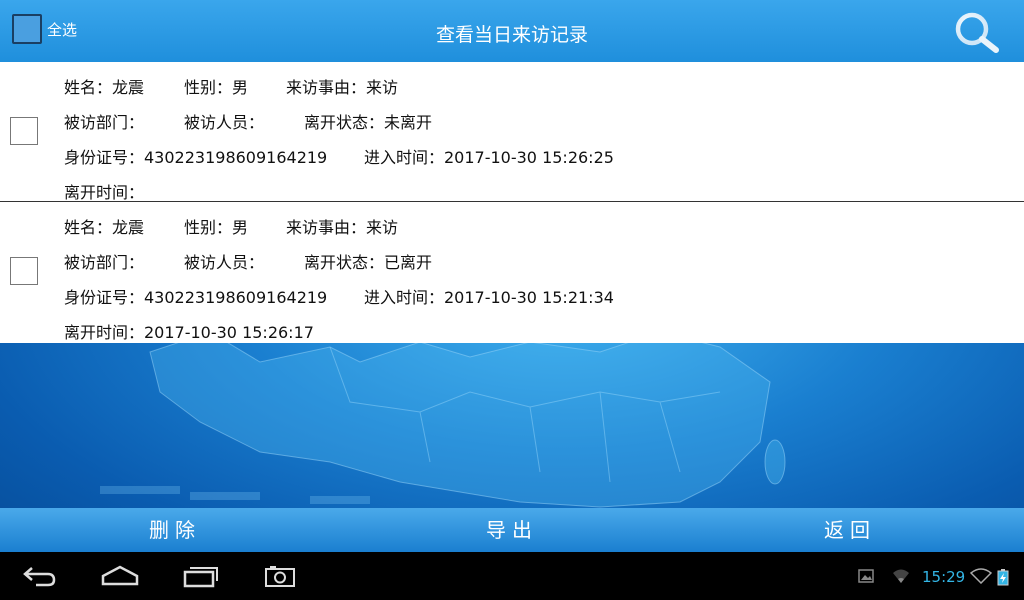  I want to click on status-clock: 15:29, so click(944, 577).